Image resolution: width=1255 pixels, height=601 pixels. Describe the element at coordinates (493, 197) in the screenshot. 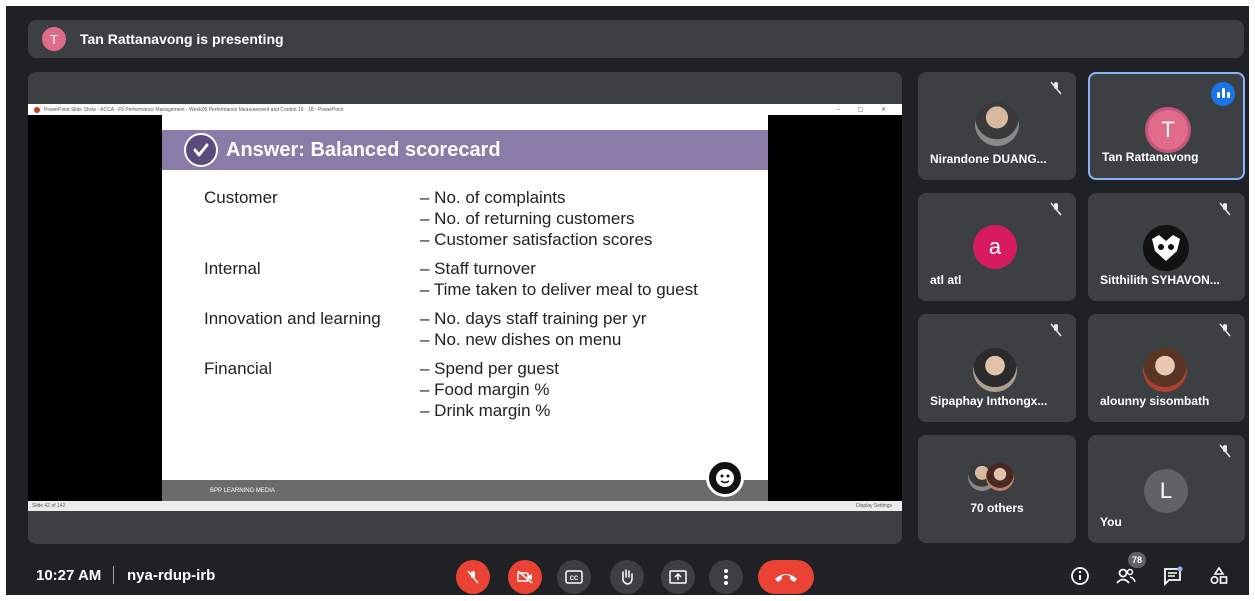

I see `row-item: – No. of complaints` at that location.